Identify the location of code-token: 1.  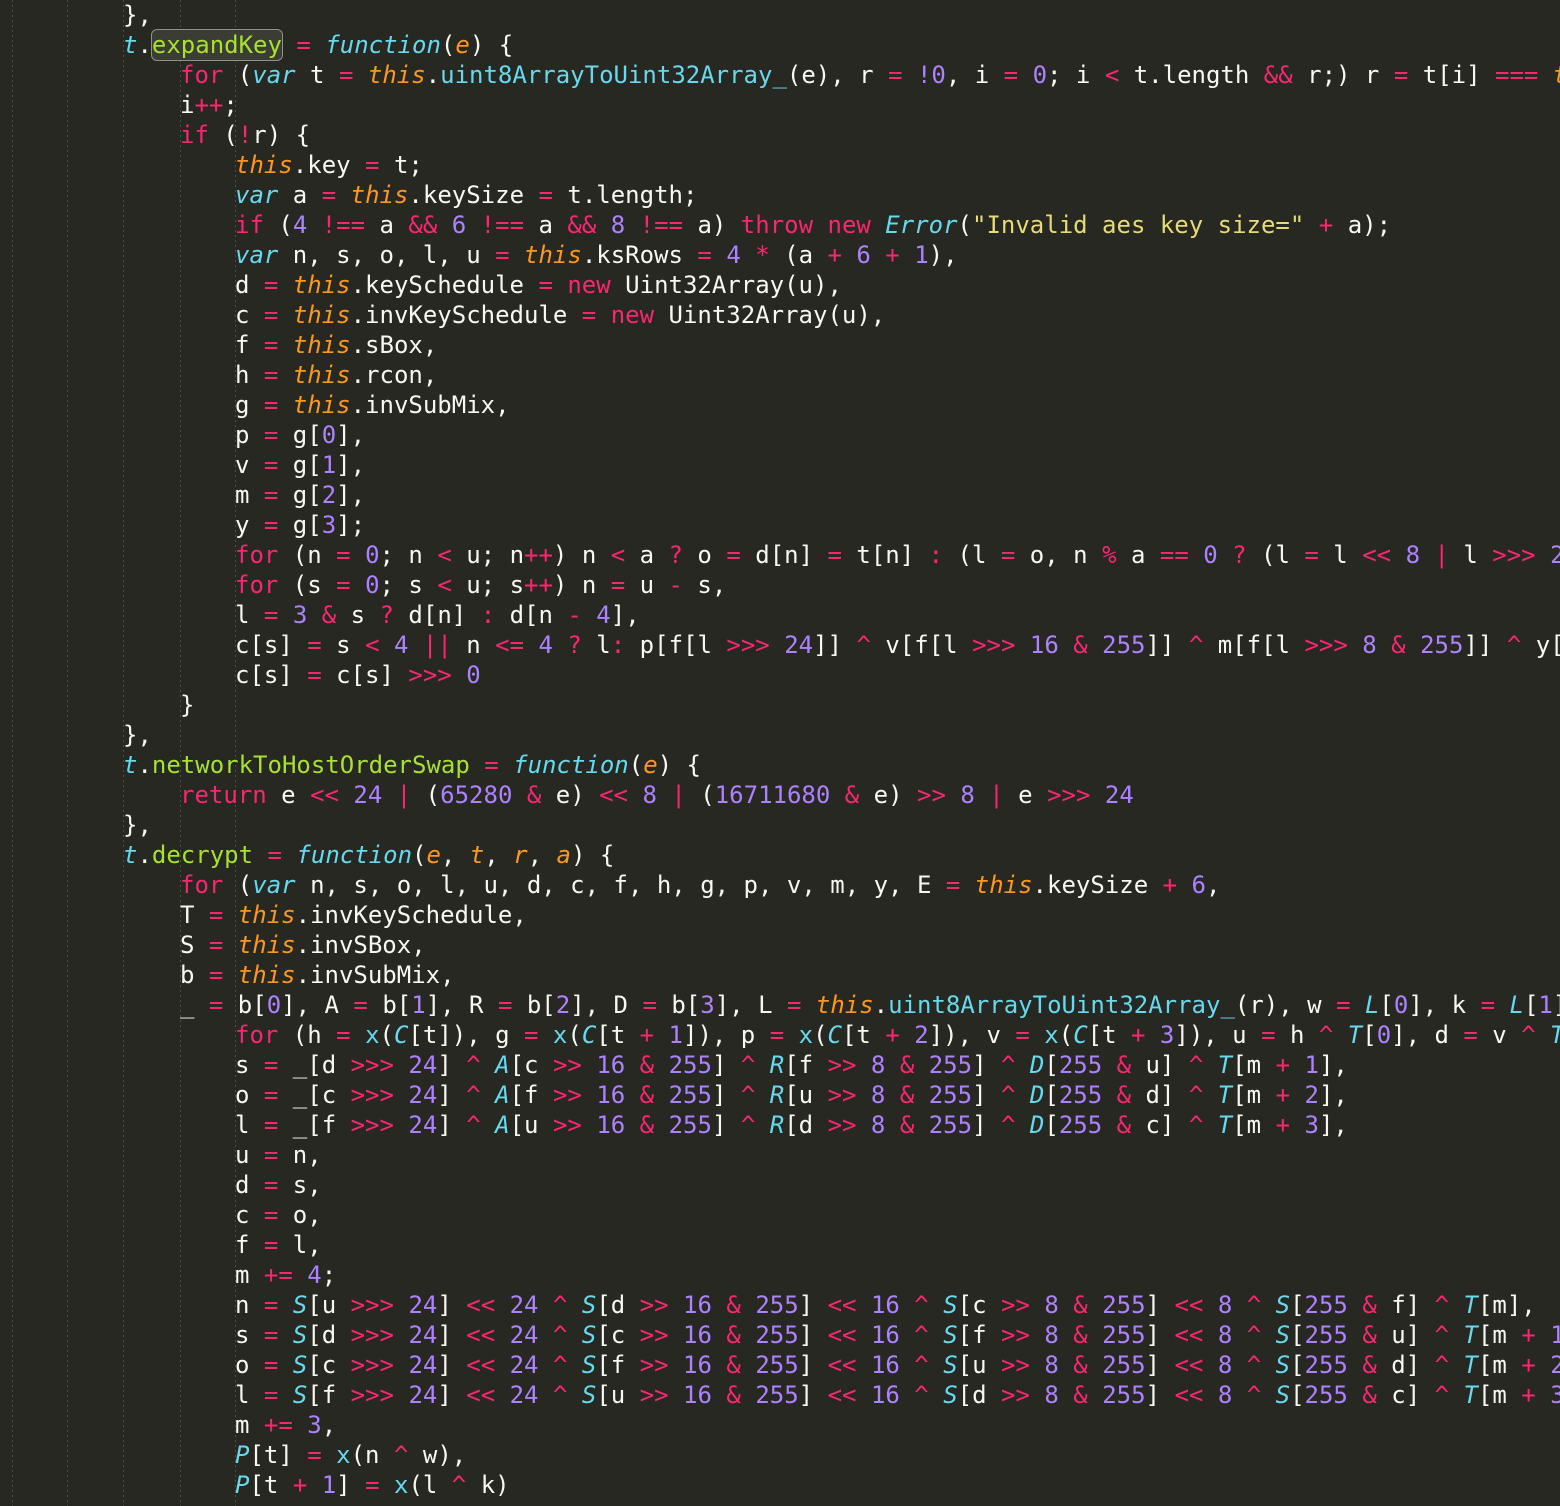
(675, 1035).